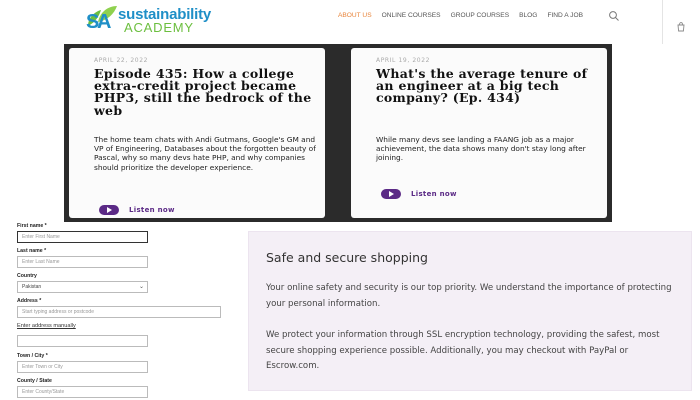  I want to click on nav-find-a-job: FIND A JOB, so click(565, 15).